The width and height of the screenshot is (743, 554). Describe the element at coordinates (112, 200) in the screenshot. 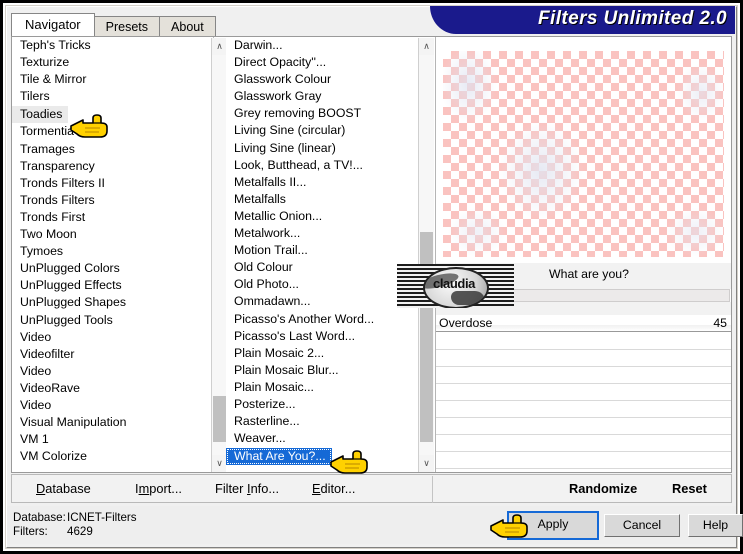

I see `list-item: Tronds Filters` at that location.